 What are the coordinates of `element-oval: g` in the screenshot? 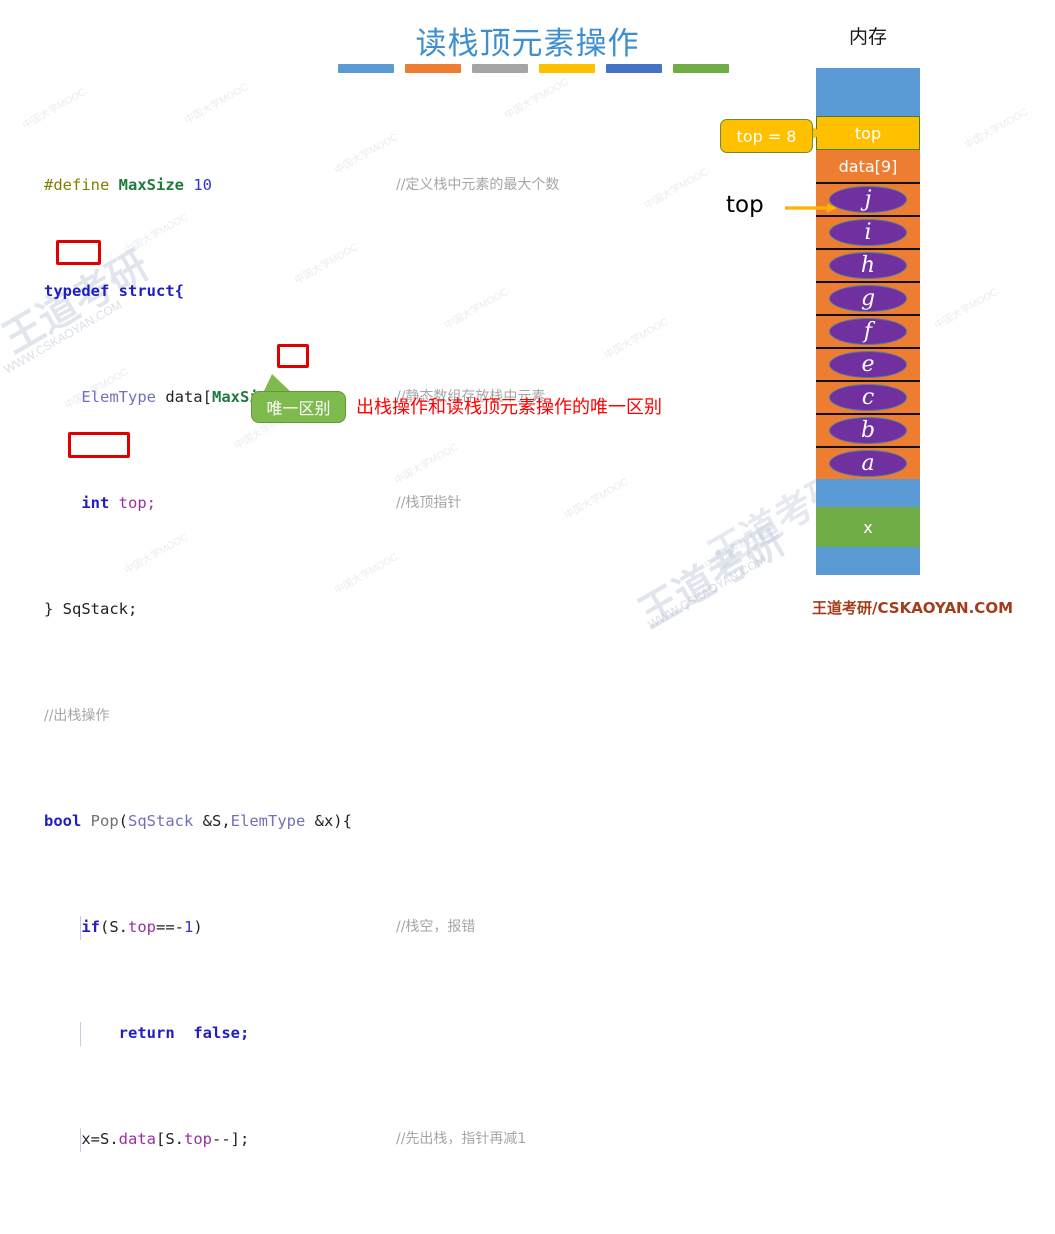 It's located at (868, 298).